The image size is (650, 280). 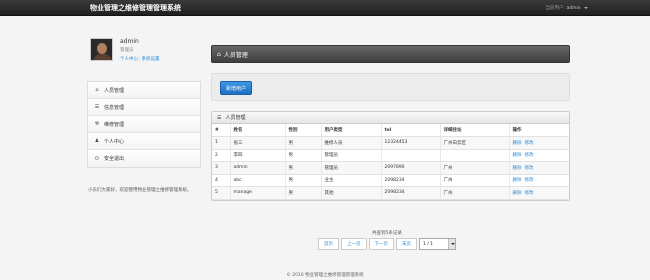 What do you see at coordinates (351, 193) in the screenshot?
I see `cell-user-type: 其他` at bounding box center [351, 193].